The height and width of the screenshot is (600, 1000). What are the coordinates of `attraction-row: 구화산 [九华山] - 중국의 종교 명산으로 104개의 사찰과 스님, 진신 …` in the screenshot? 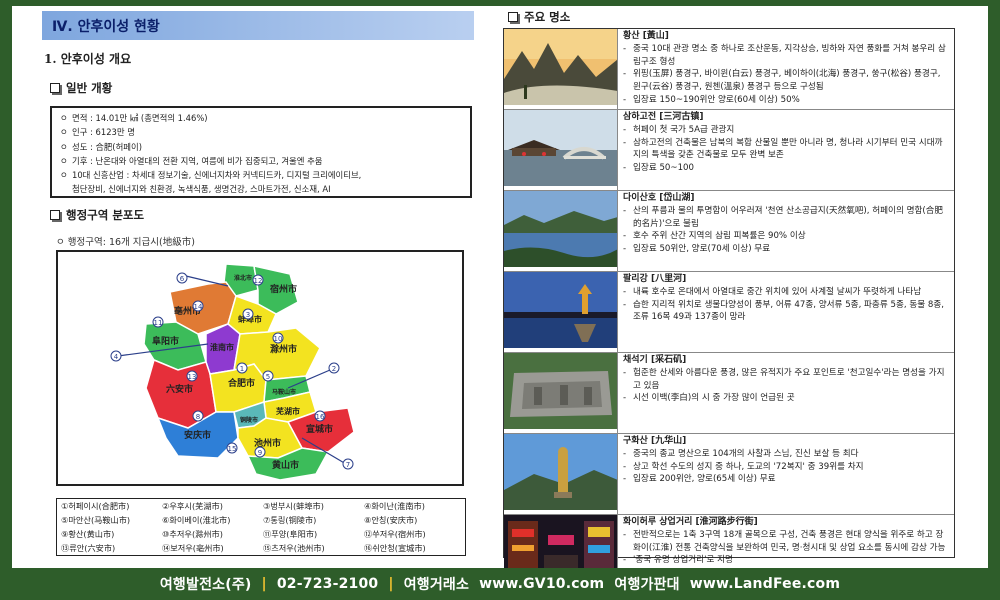 It's located at (729, 474).